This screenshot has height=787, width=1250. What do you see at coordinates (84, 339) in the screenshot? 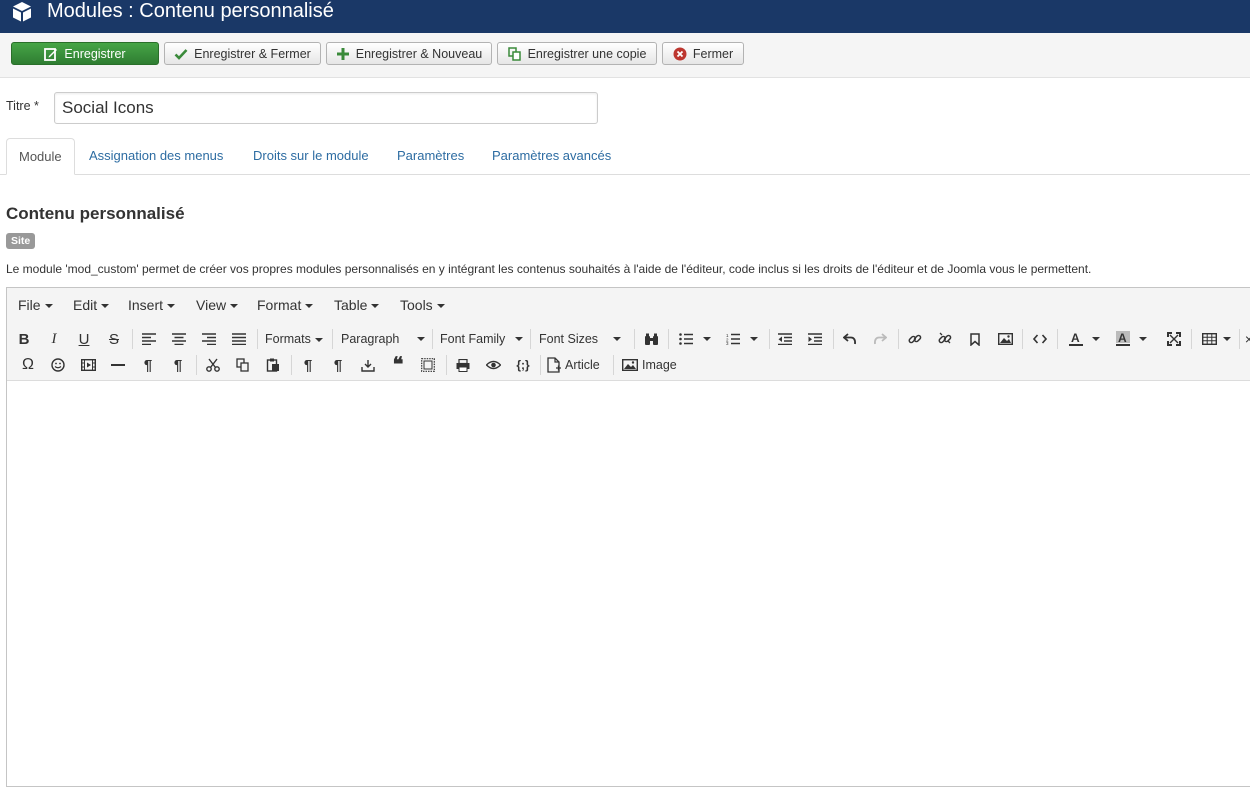
I see `underline-icon: U` at bounding box center [84, 339].